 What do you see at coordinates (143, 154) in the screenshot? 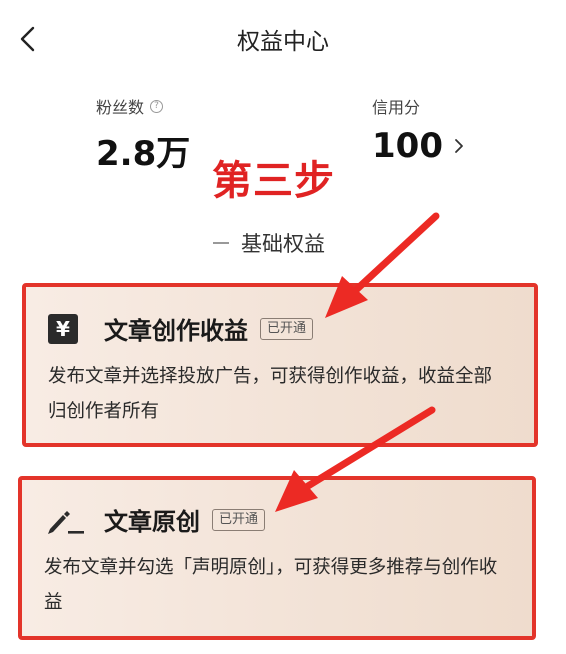
I see `fans-value: 2.8万` at bounding box center [143, 154].